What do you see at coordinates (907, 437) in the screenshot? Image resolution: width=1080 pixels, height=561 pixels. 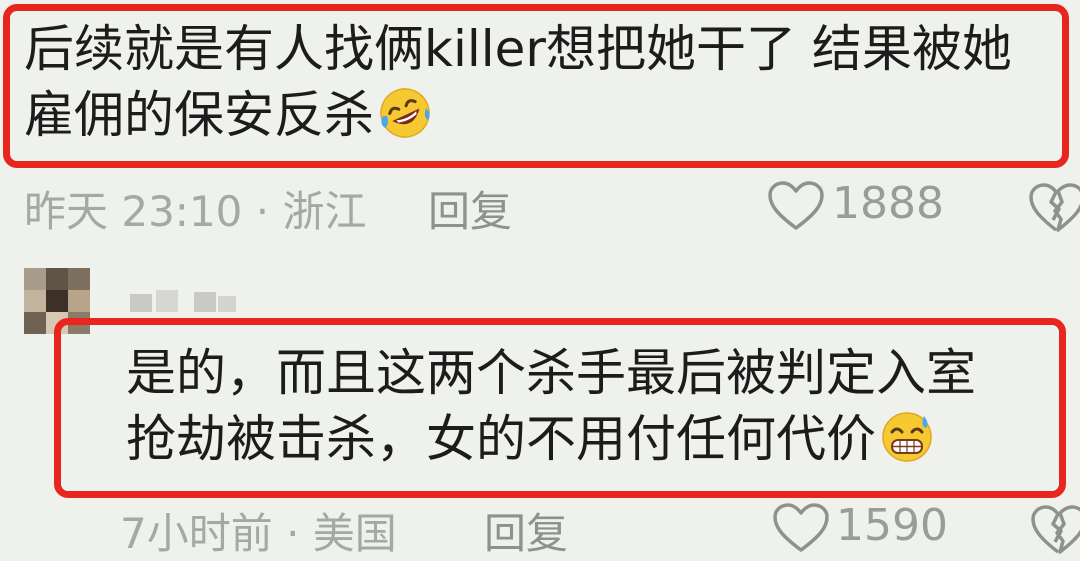 I see `grinning-sweat-emoji-icon` at bounding box center [907, 437].